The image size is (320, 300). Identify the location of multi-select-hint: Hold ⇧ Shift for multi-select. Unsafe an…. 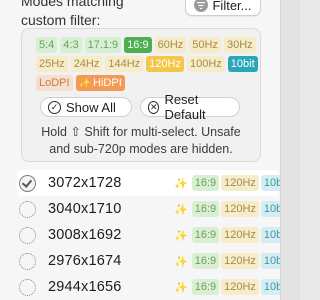
(141, 141).